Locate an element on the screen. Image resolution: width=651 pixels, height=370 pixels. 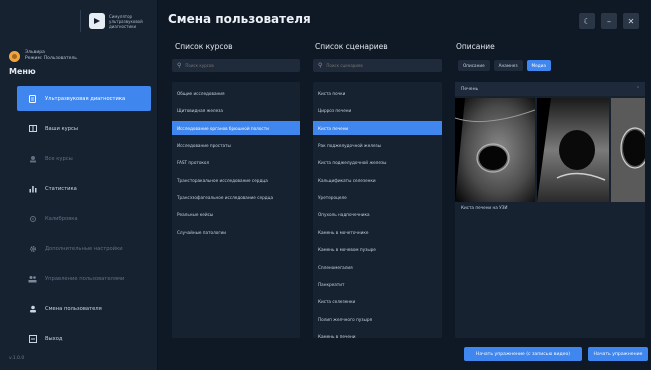
users-icon is located at coordinates (32, 278).